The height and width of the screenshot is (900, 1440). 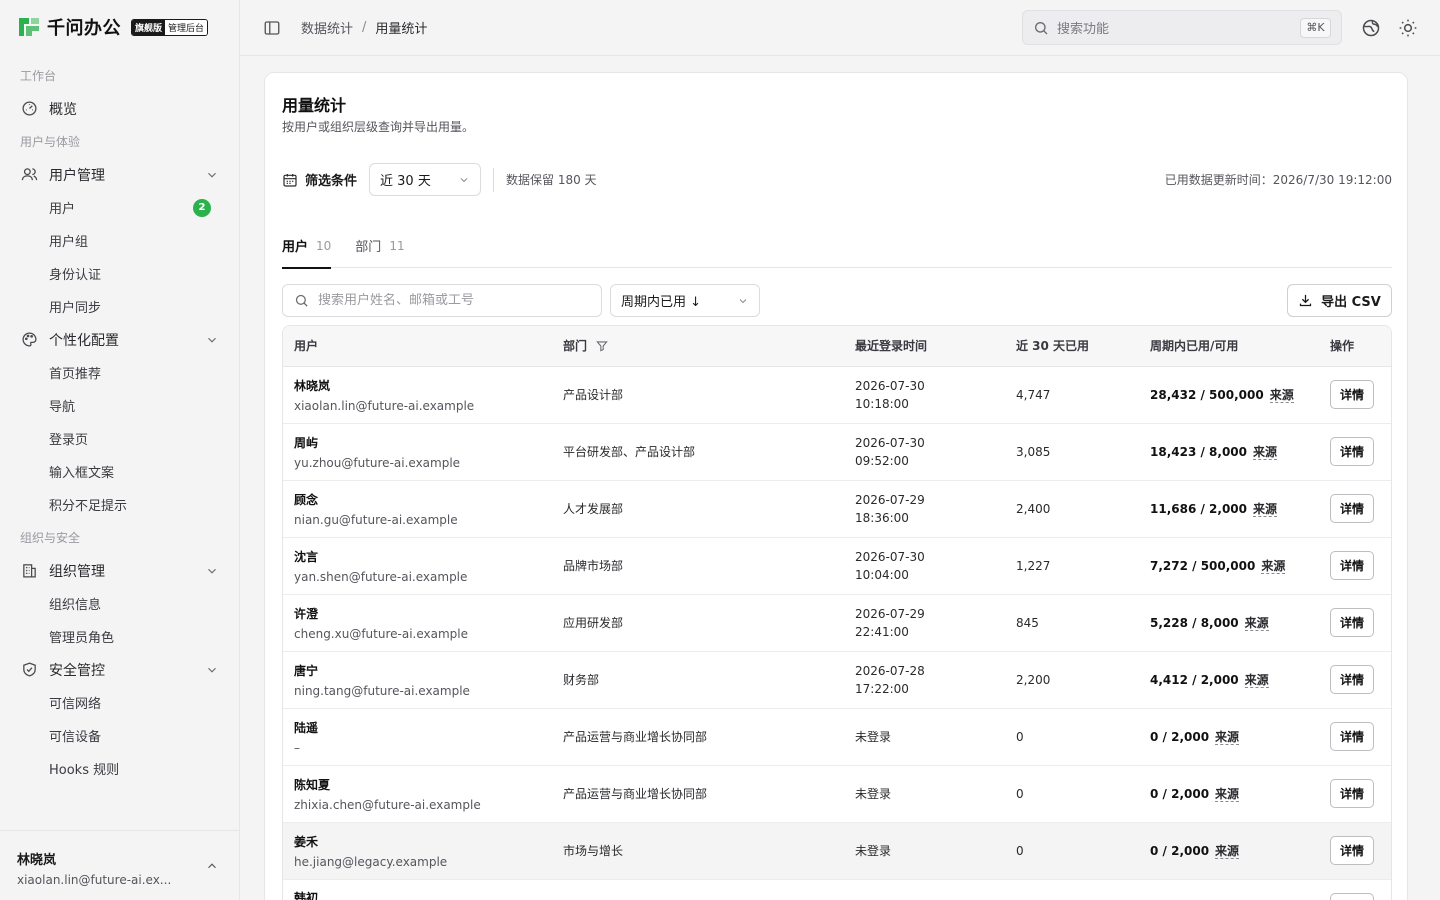 I want to click on sun-icon, so click(x=1408, y=28).